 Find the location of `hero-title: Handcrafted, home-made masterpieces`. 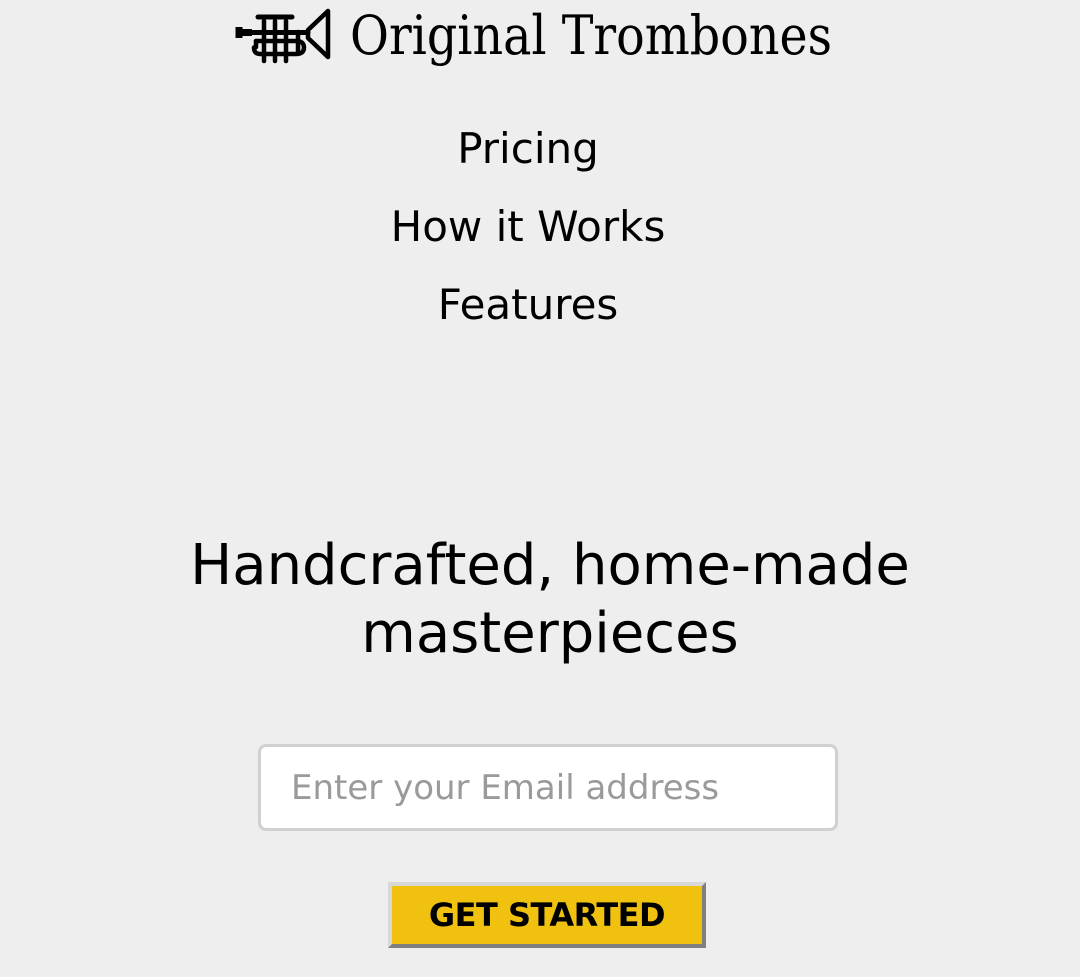

hero-title: Handcrafted, home-made masterpieces is located at coordinates (550, 599).